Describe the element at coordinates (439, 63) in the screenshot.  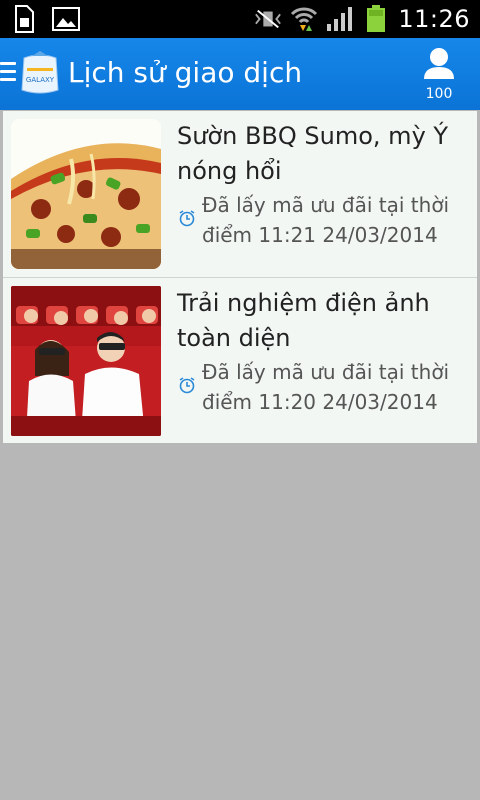
I see `user-icon` at that location.